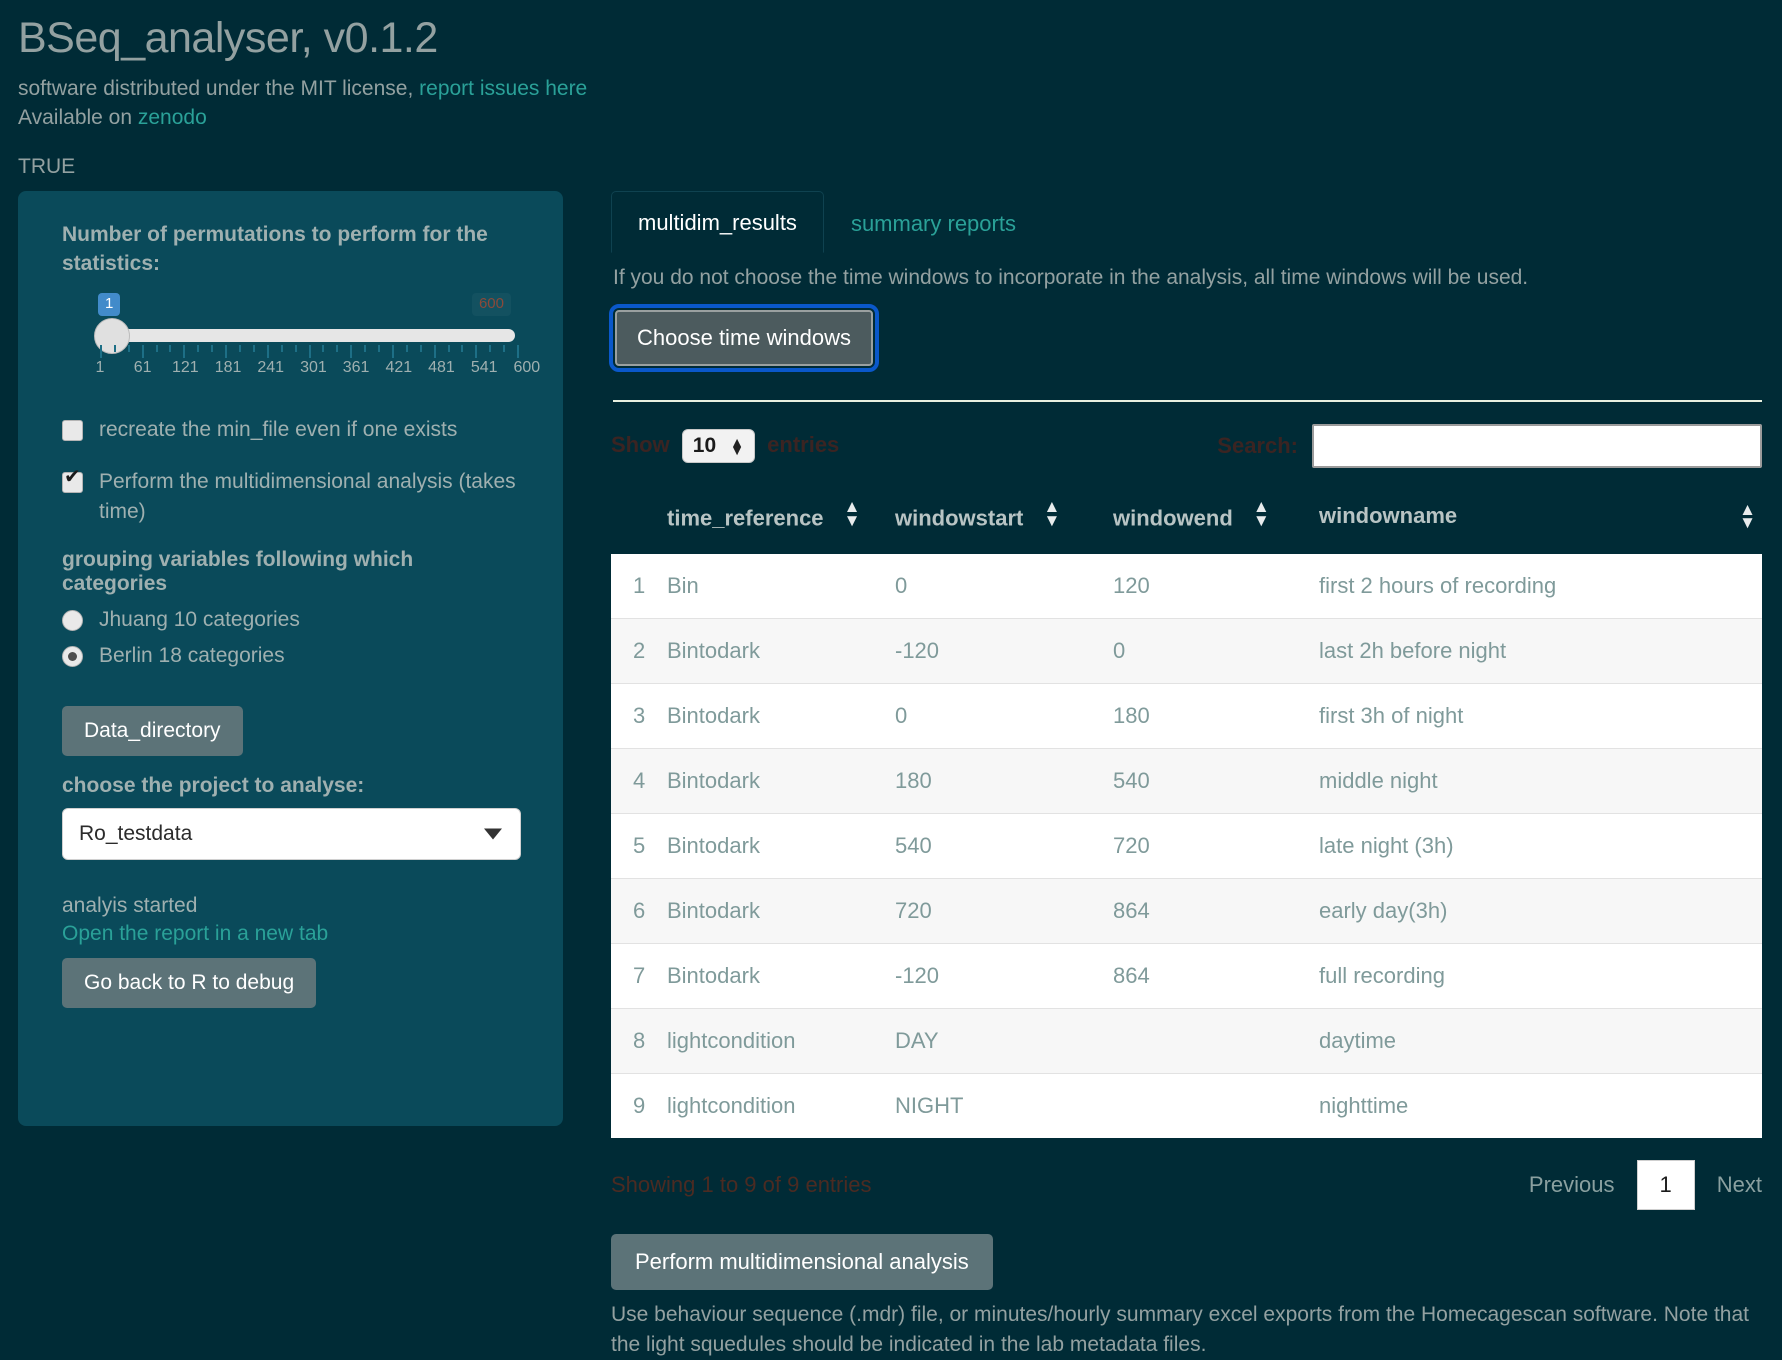 The width and height of the screenshot is (1782, 1360). I want to click on th-windowend: windowend ▲ ▼, so click(1216, 522).